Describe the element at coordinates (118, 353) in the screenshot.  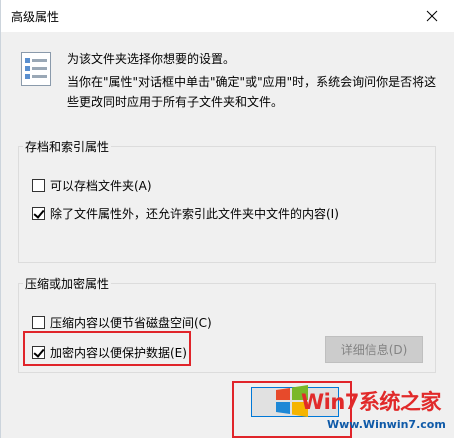
I see `encrypt-checkbox-label: 加密内容以便保护数据(E)` at that location.